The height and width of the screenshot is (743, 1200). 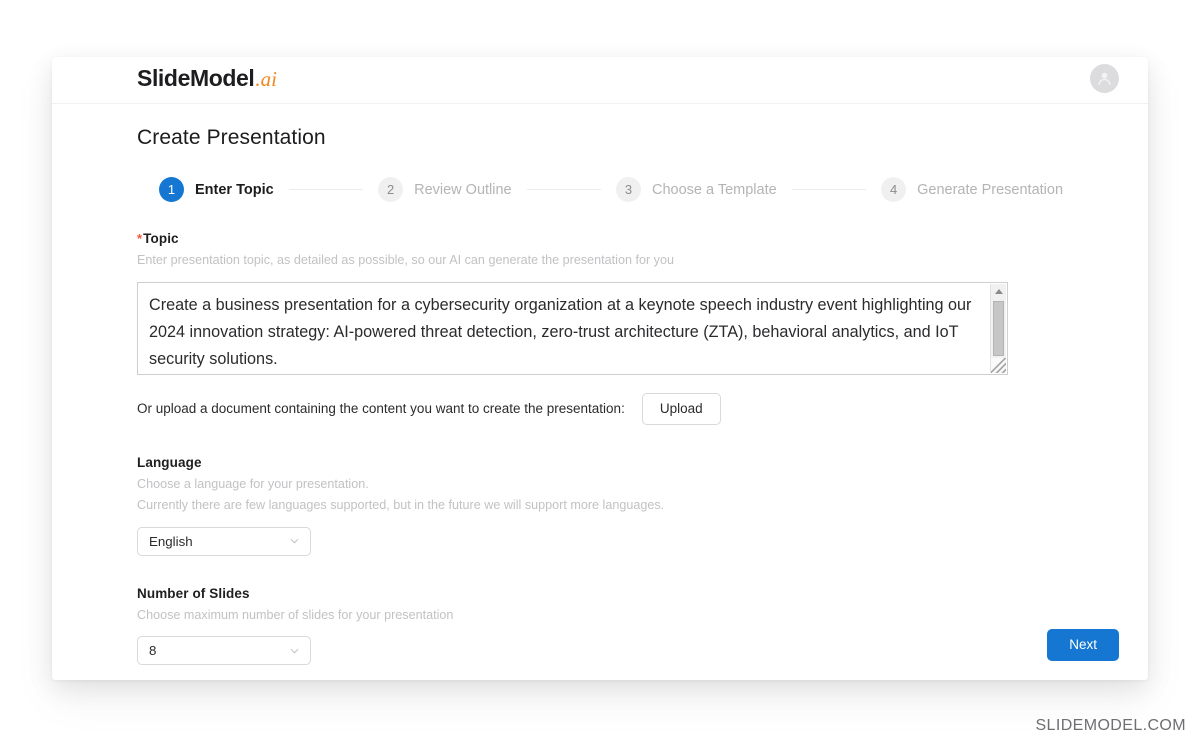 I want to click on step-generate-presentation: 4 Generate Presentation, so click(x=972, y=189).